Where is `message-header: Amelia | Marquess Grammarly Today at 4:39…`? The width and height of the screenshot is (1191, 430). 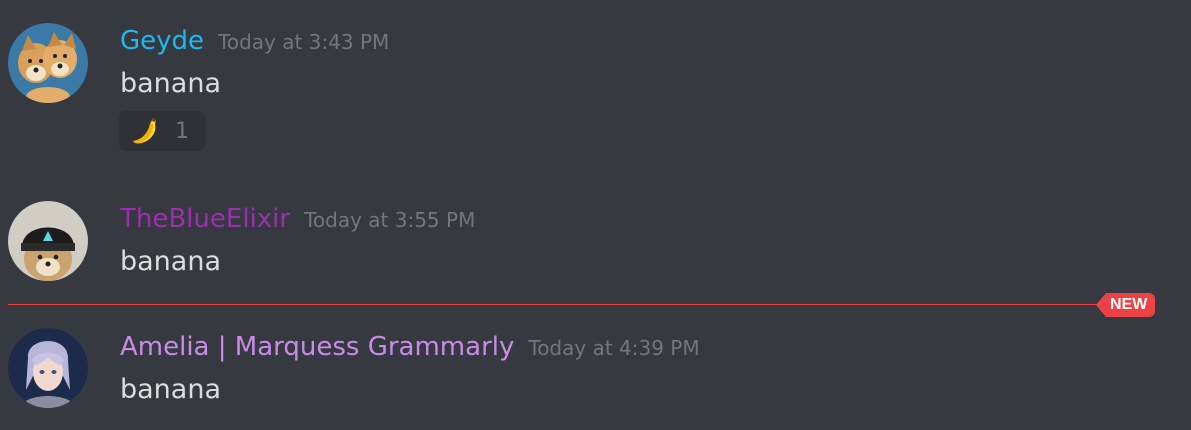
message-header: Amelia | Marquess Grammarly Today at 4:39… is located at coordinates (410, 347).